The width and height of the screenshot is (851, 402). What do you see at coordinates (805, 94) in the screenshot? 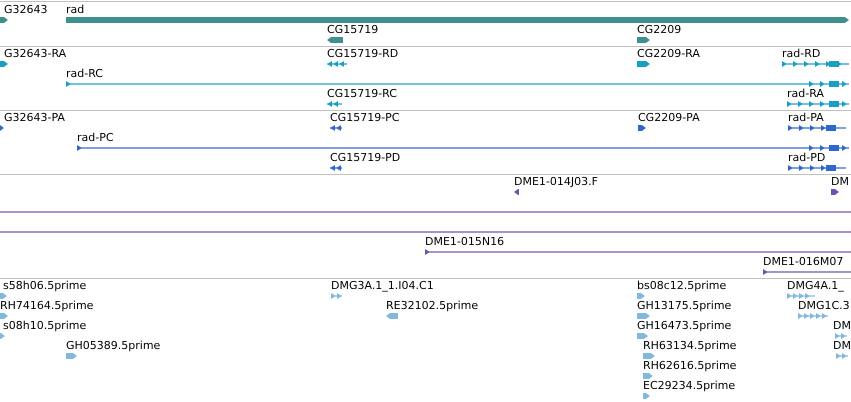
I see `feature-label: rad-RA` at bounding box center [805, 94].